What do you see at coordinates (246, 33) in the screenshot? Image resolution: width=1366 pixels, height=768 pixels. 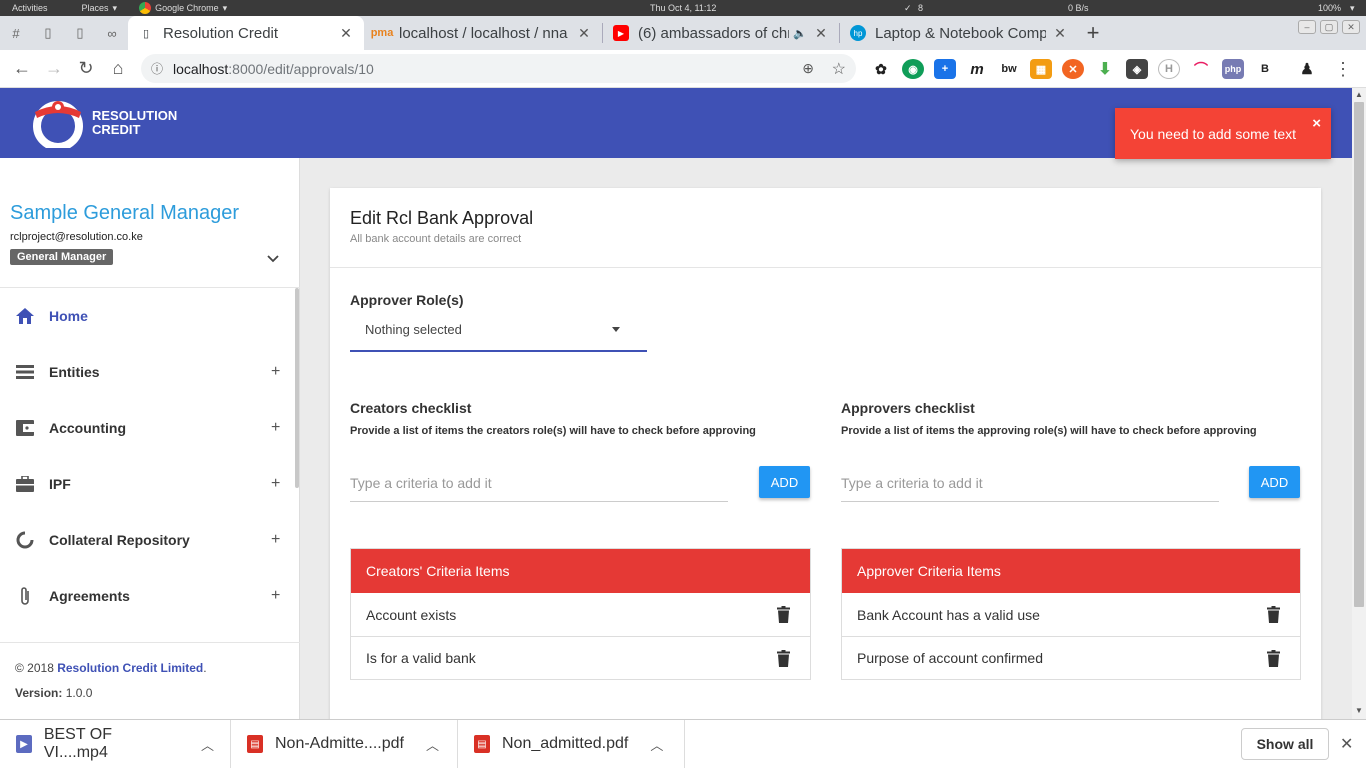 I see `tab-resolution-credit: ▯ Resolution Credit ✕` at bounding box center [246, 33].